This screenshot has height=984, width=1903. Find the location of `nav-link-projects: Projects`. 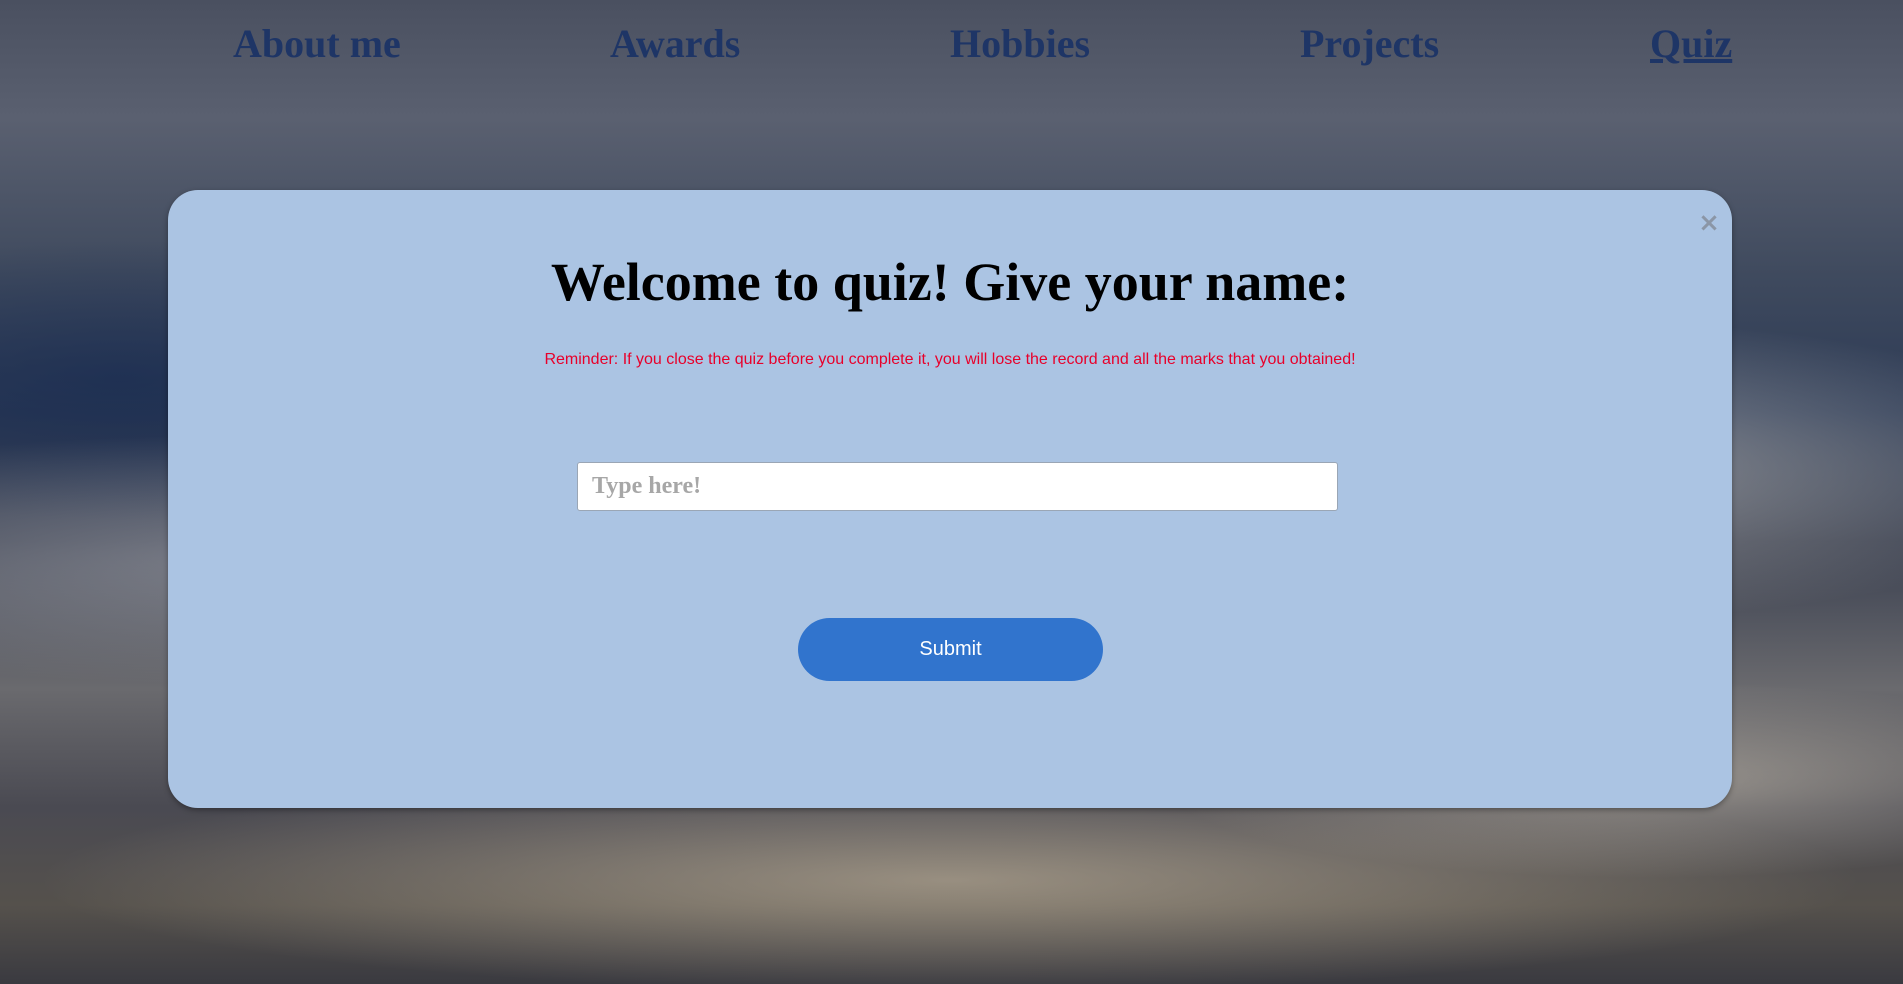

nav-link-projects: Projects is located at coordinates (1369, 44).